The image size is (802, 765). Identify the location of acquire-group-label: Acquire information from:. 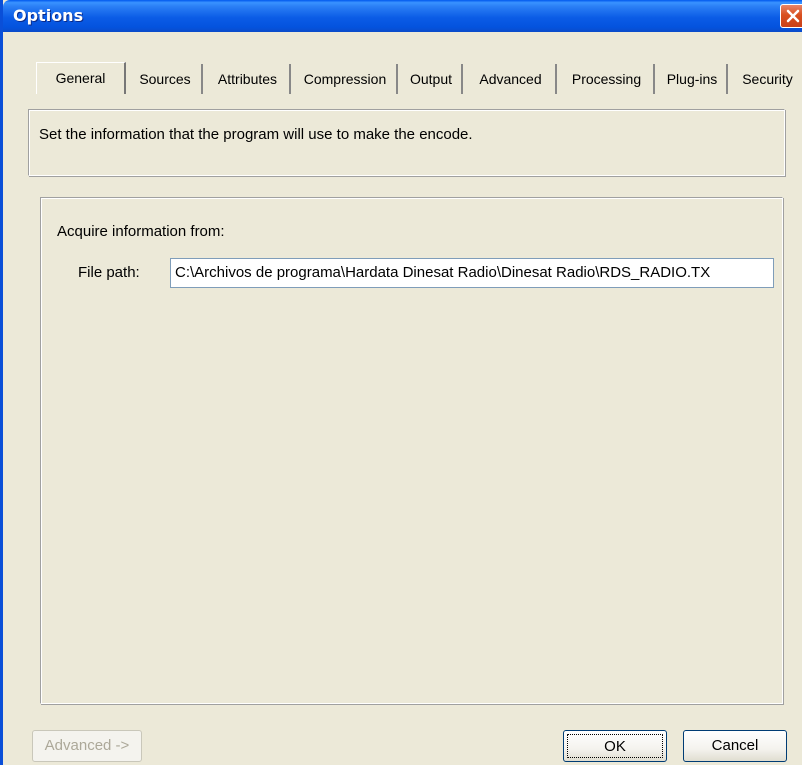
(141, 231).